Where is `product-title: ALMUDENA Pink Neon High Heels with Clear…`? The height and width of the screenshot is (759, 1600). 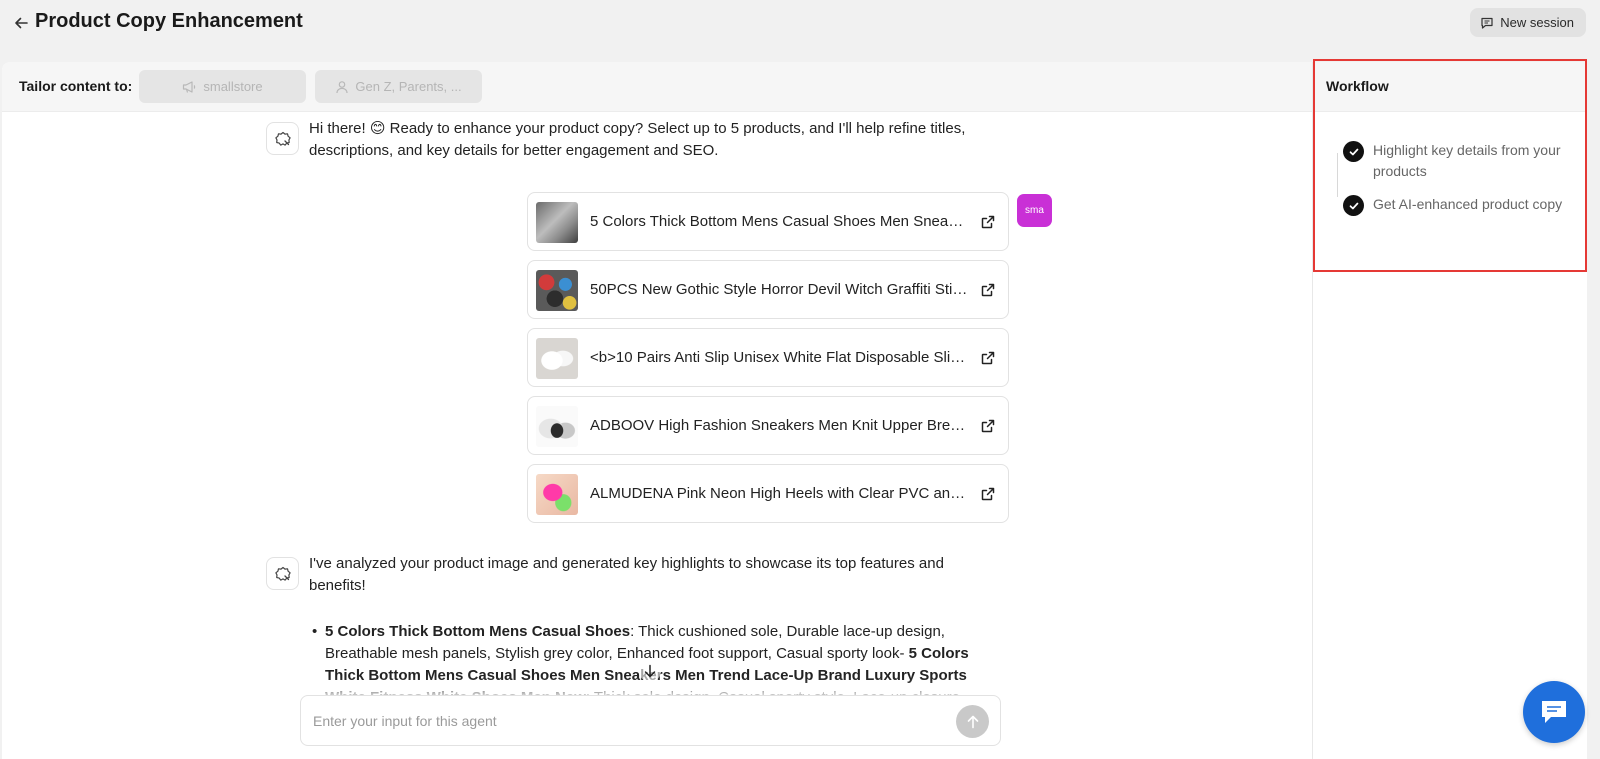 product-title: ALMUDENA Pink Neon High Heels with Clear… is located at coordinates (779, 493).